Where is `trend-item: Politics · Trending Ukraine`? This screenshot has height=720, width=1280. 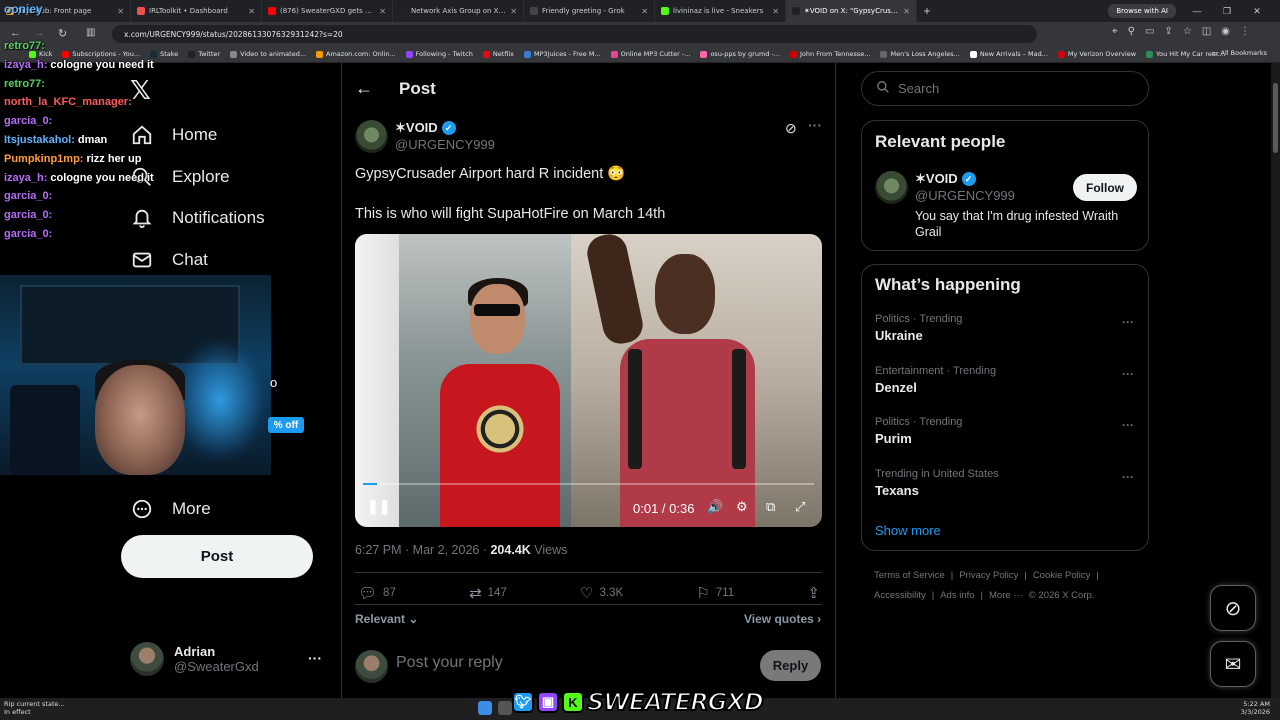 trend-item: Politics · Trending Ukraine is located at coordinates (918, 328).